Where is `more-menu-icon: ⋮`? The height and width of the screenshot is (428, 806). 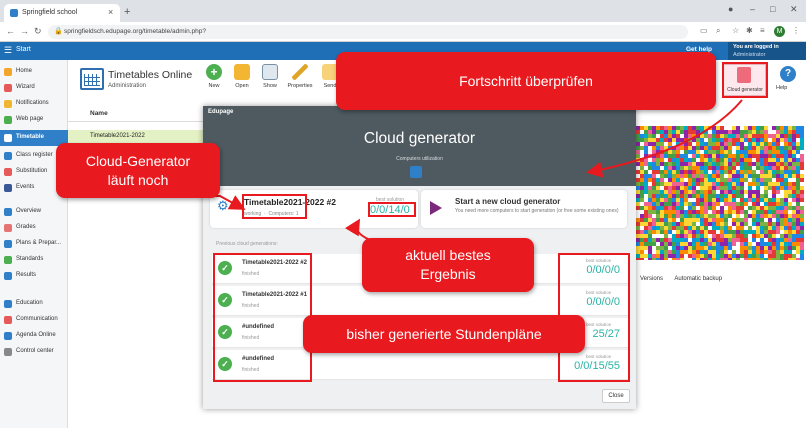
more-menu-icon: ⋮ is located at coordinates (796, 30).